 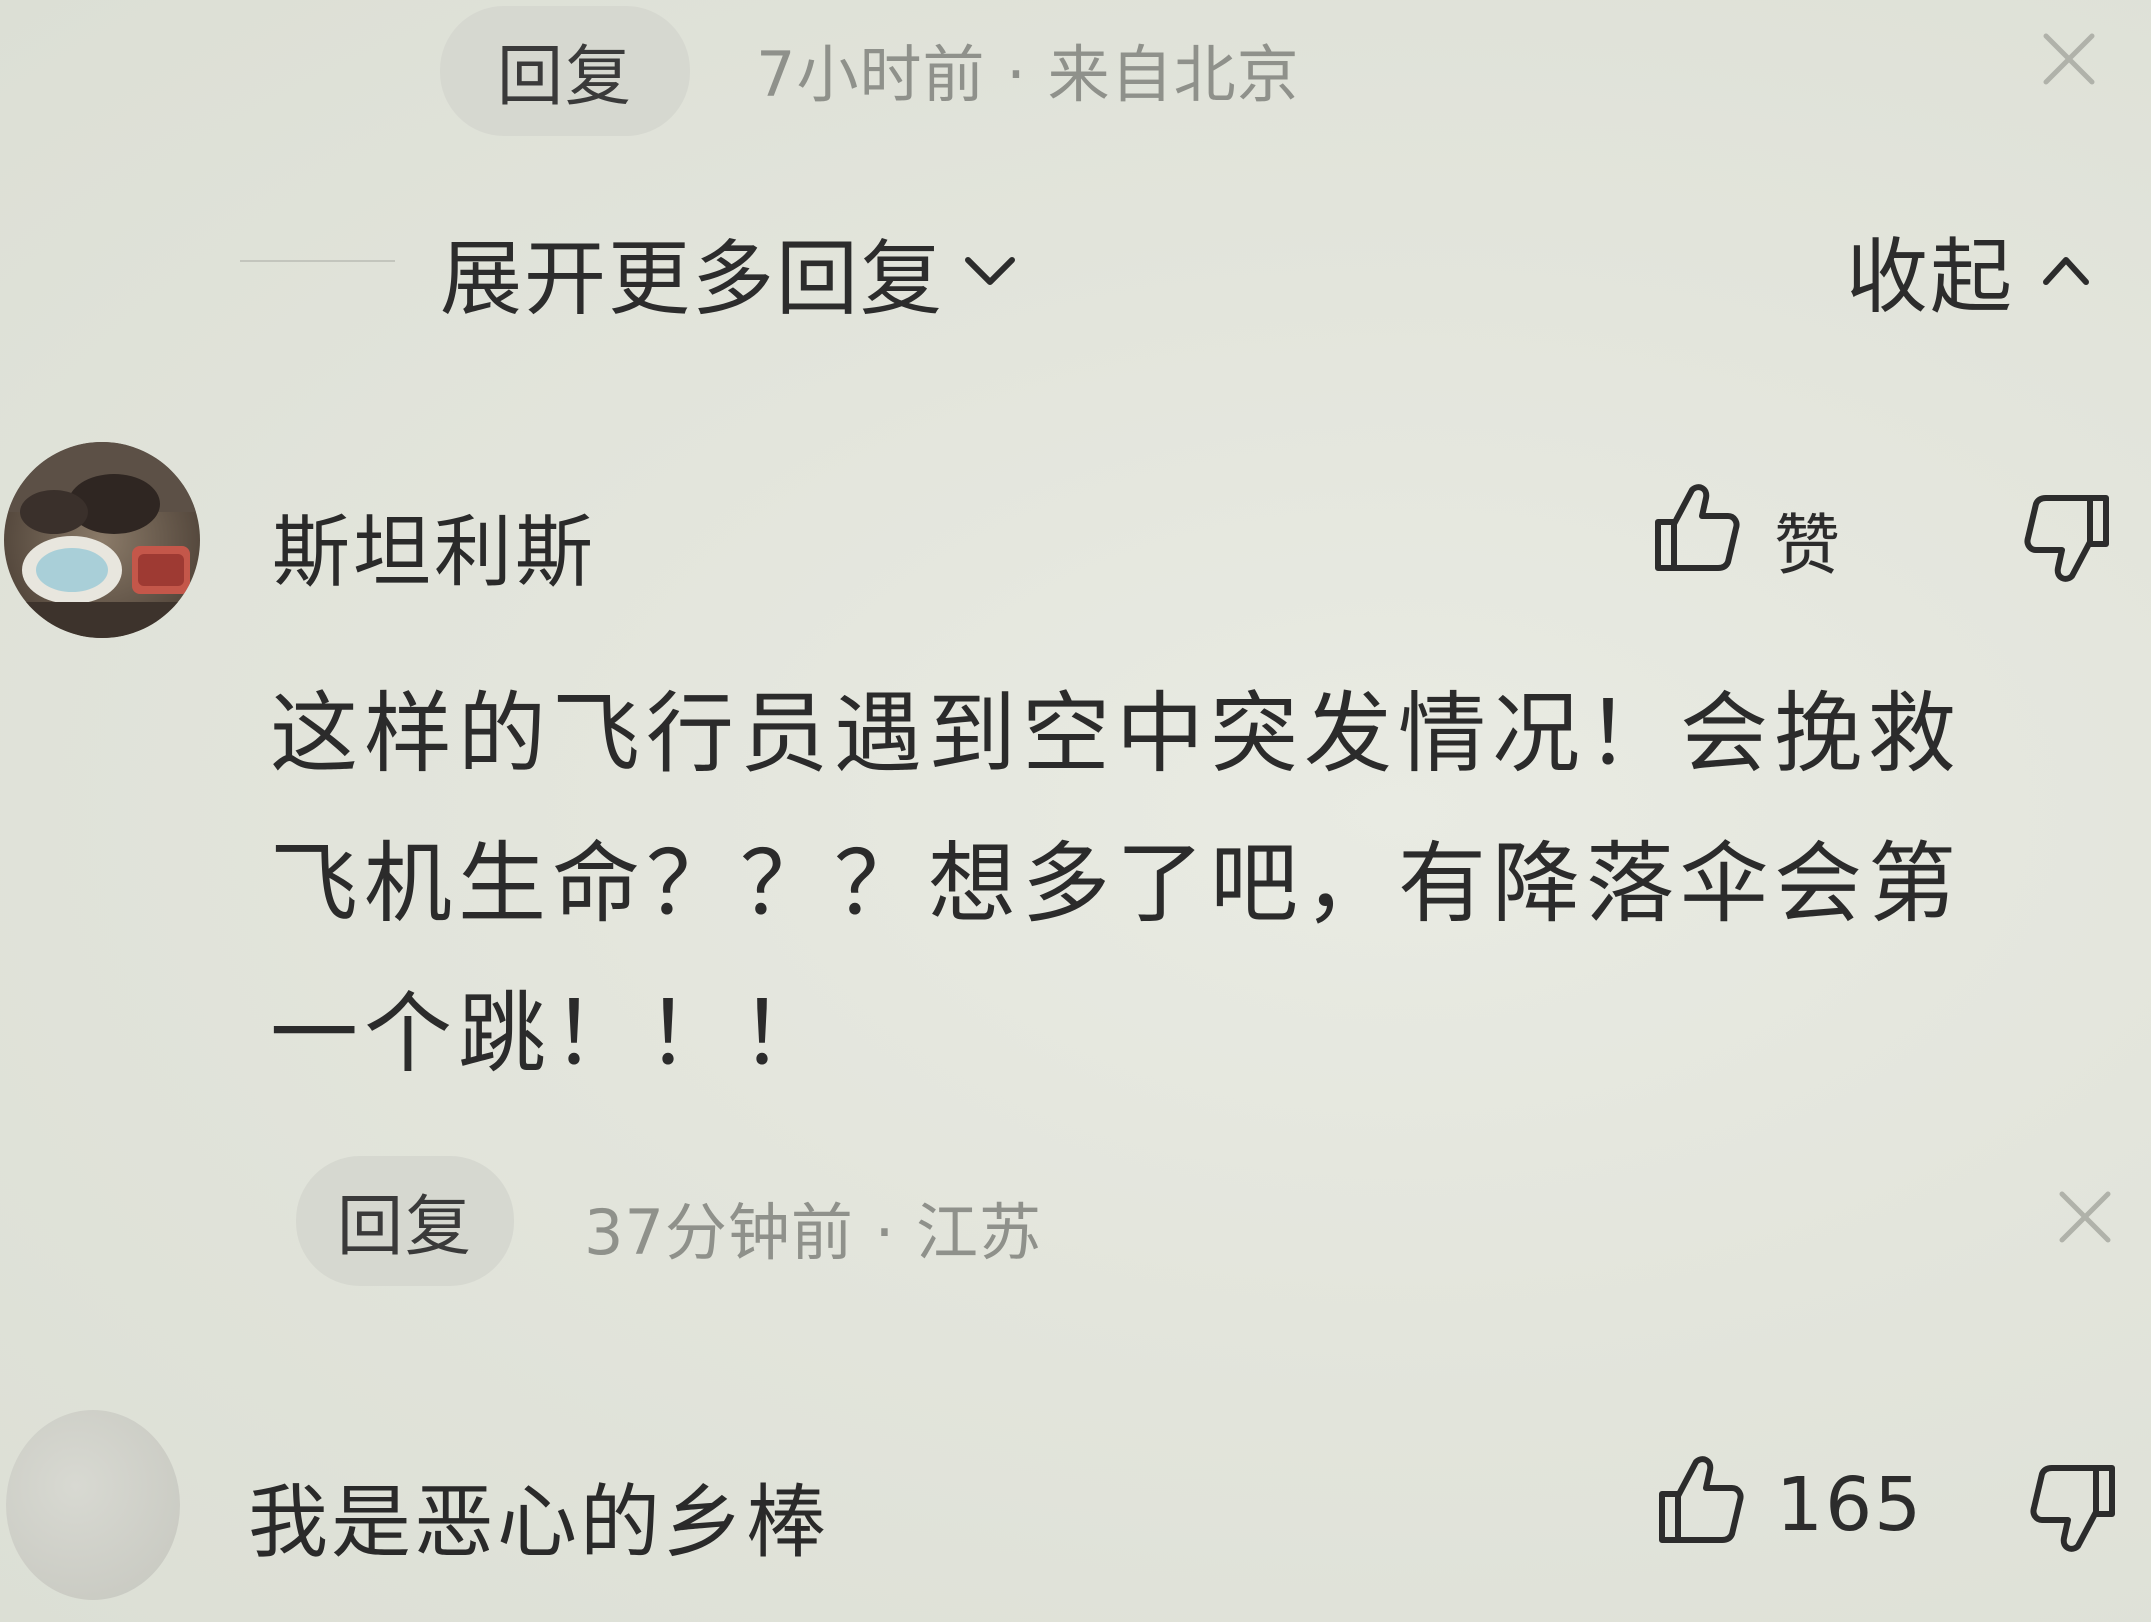 What do you see at coordinates (813, 1232) in the screenshot?
I see `comment-meta: 37分钟前 · 江苏` at bounding box center [813, 1232].